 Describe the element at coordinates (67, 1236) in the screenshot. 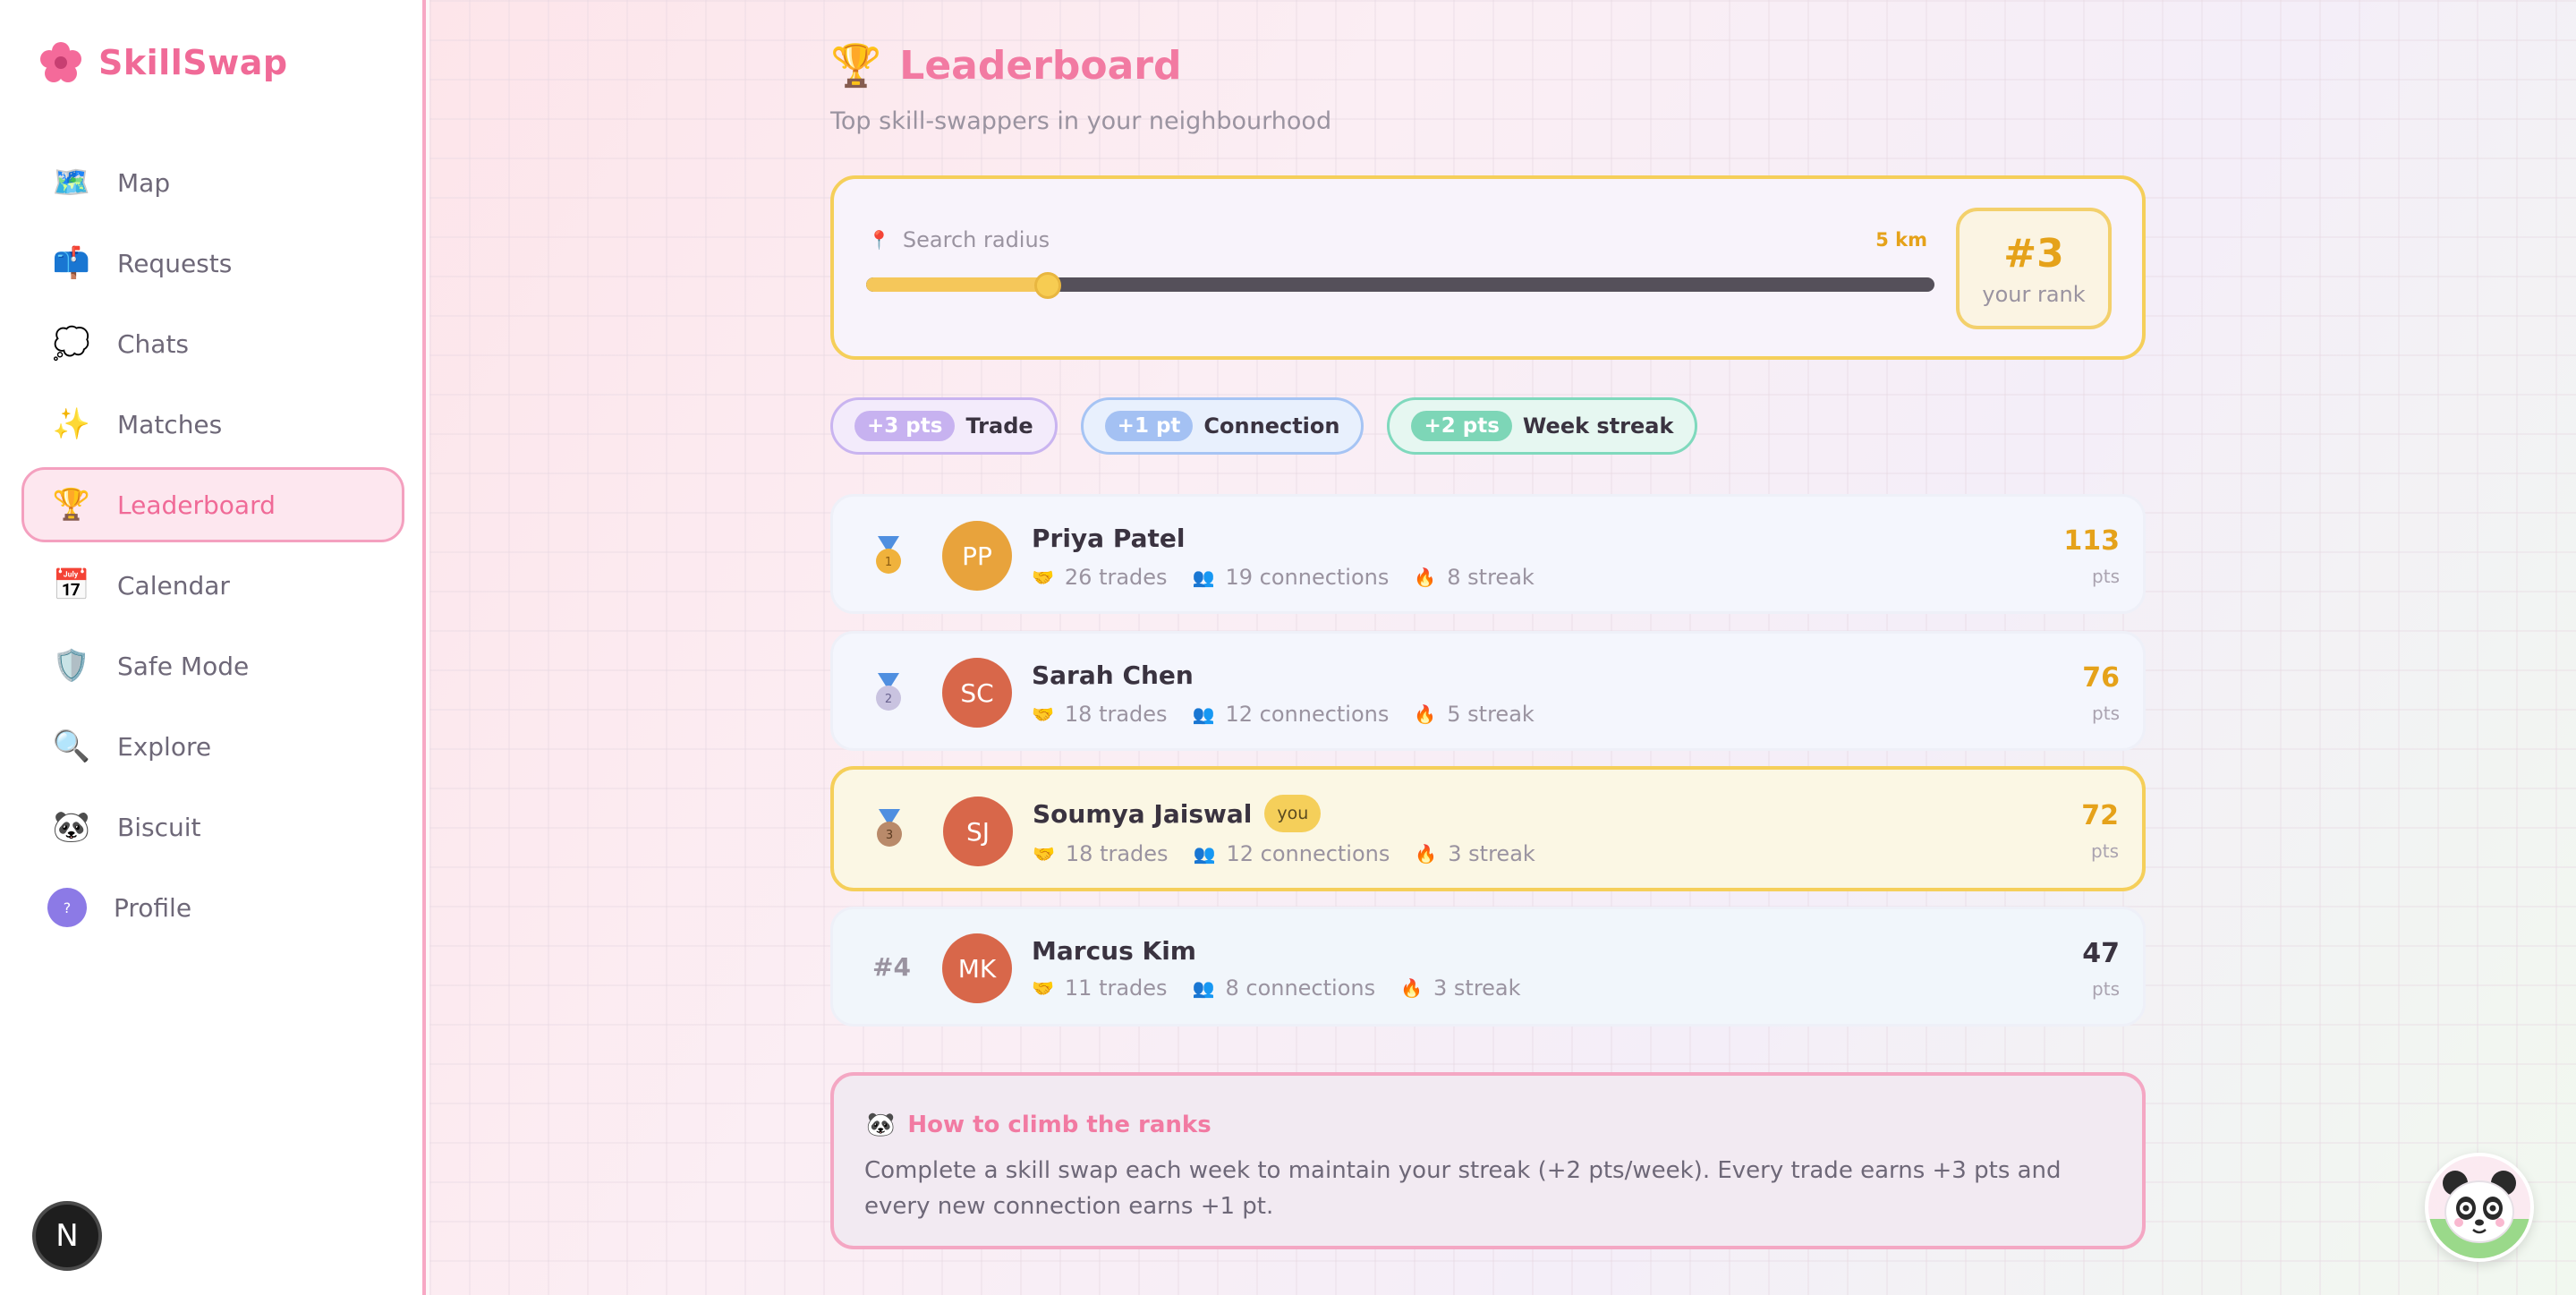

I see `dev-tools-badge: N` at that location.